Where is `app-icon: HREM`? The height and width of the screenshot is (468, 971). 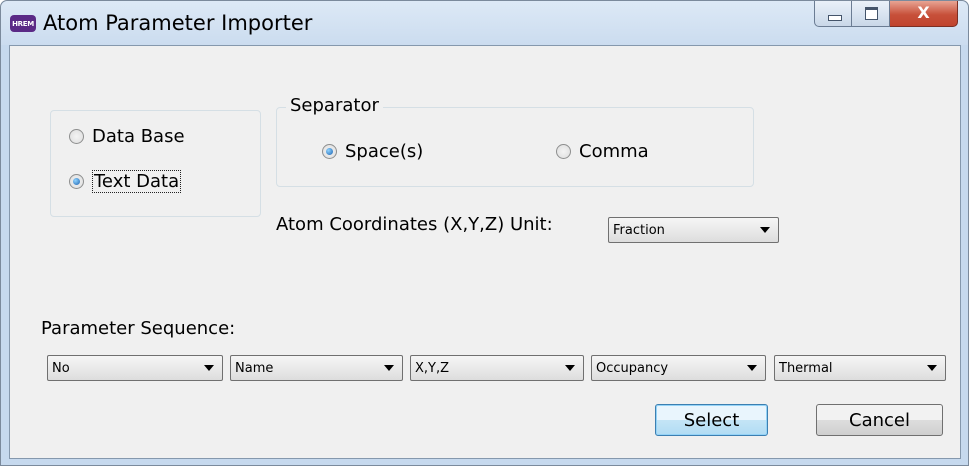
app-icon: HREM is located at coordinates (23, 23).